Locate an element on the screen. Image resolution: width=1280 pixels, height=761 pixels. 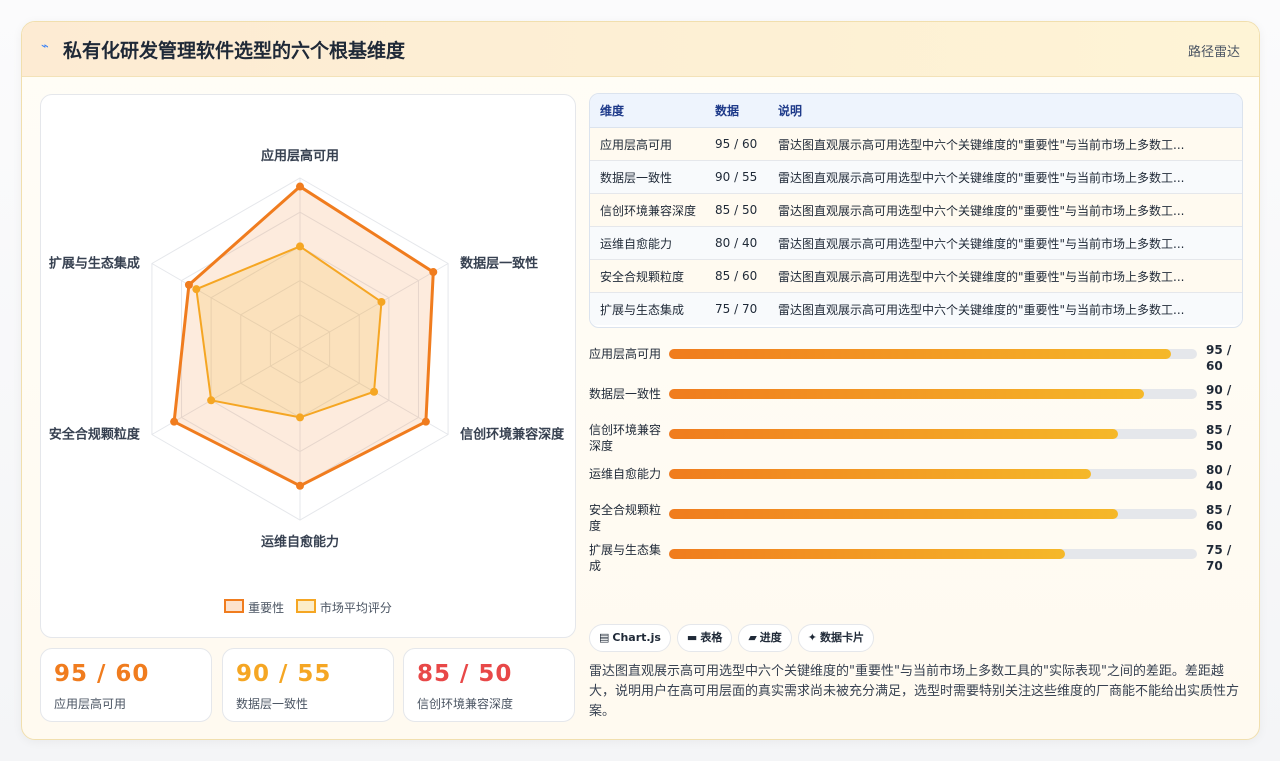
table-cell-dimension: 扩展与生态集成 is located at coordinates (652, 308).